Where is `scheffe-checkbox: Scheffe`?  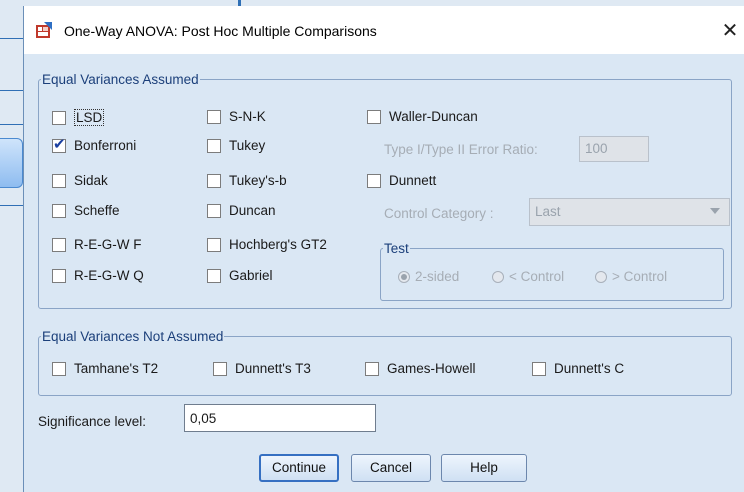
scheffe-checkbox: Scheffe is located at coordinates (86, 210).